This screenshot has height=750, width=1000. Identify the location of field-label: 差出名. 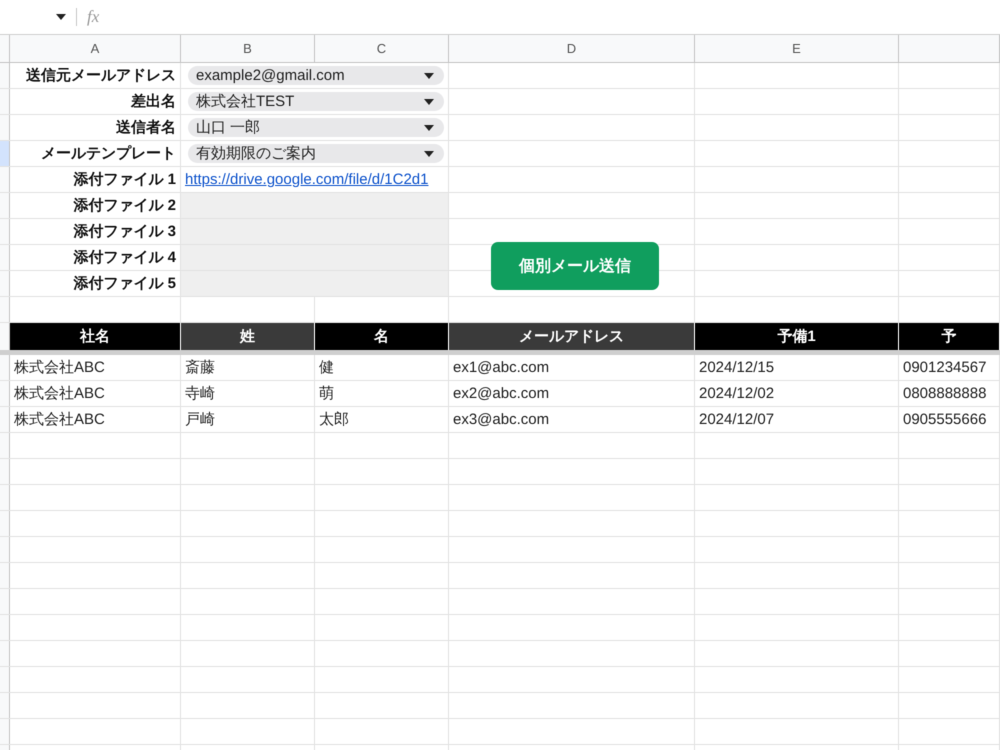
(153, 101).